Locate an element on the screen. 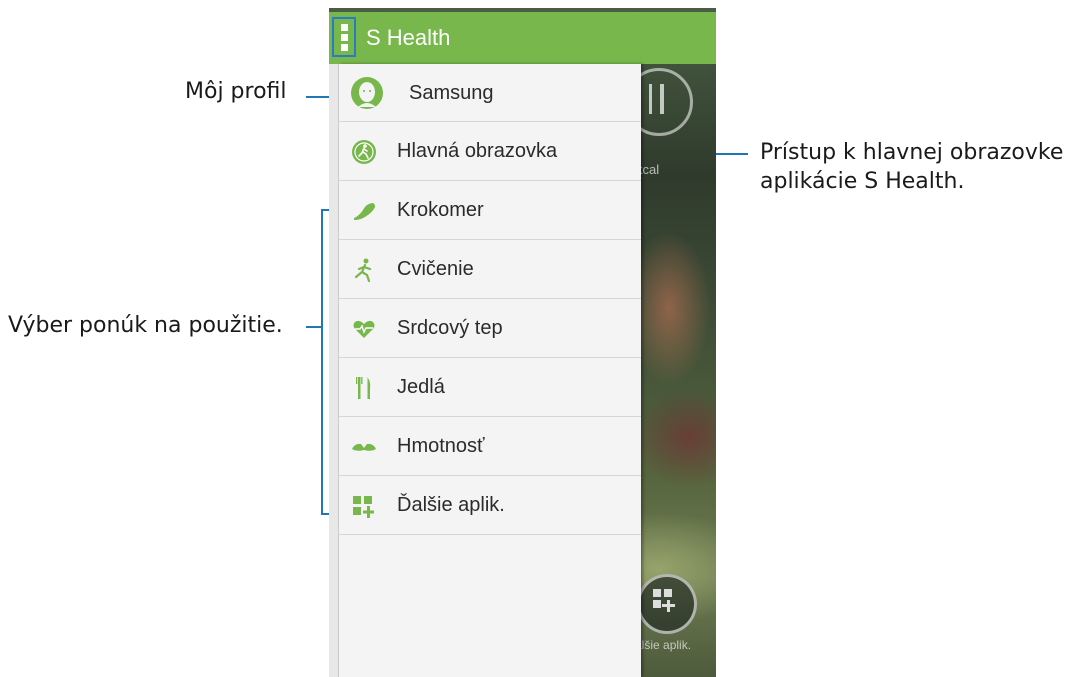  more-apps-circle is located at coordinates (667, 604).